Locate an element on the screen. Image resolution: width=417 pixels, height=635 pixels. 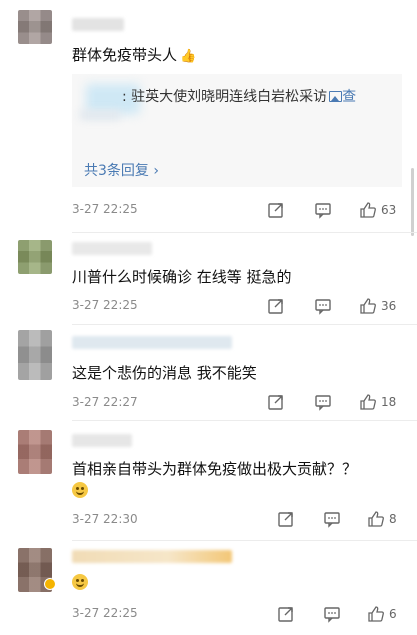
like-count: 6 is located at coordinates (393, 614).